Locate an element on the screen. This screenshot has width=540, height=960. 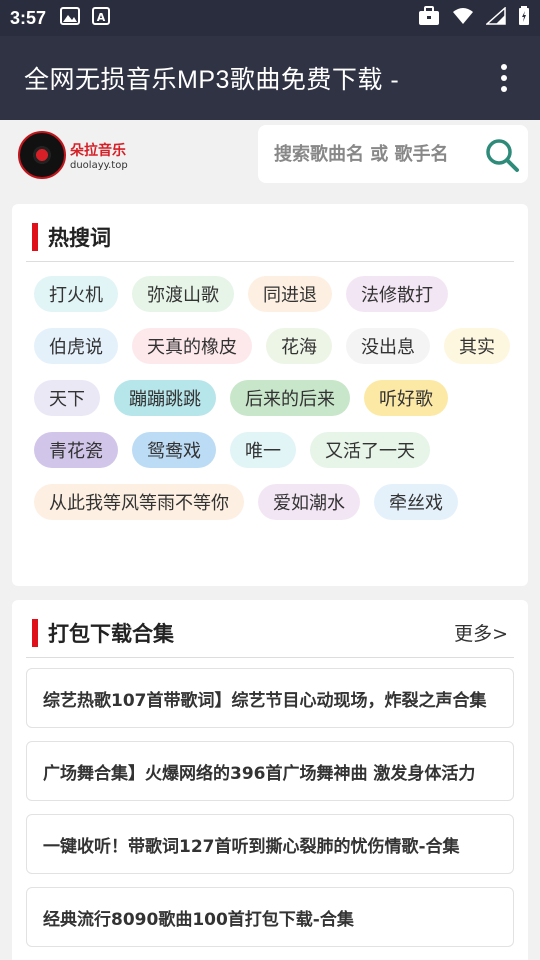
hot-search-tag: 弥渡山歌 is located at coordinates (183, 294).